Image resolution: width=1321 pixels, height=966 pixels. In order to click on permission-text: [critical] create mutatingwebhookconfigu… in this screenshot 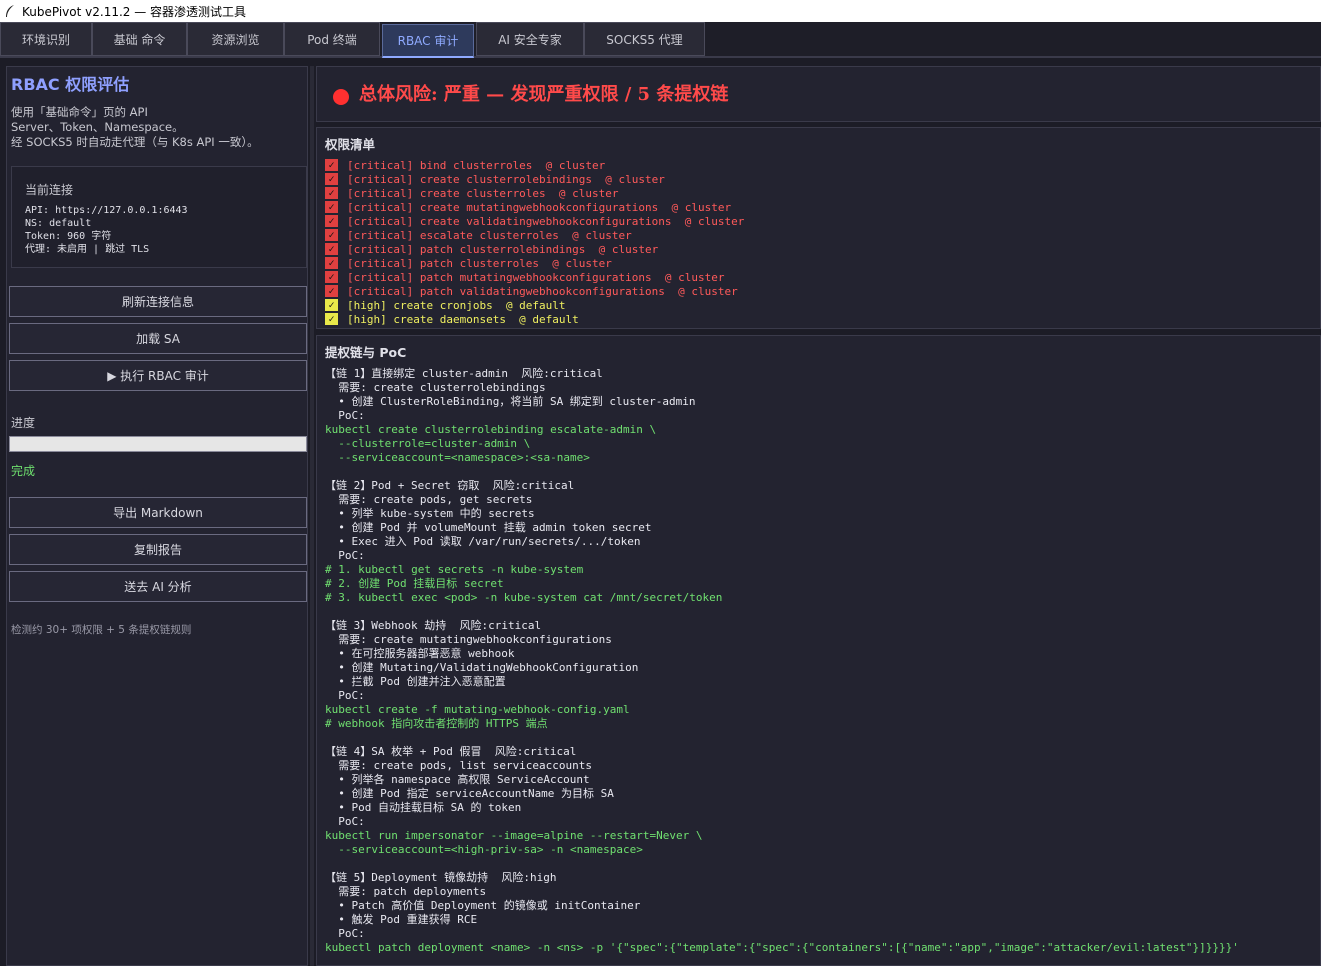, I will do `click(539, 207)`.